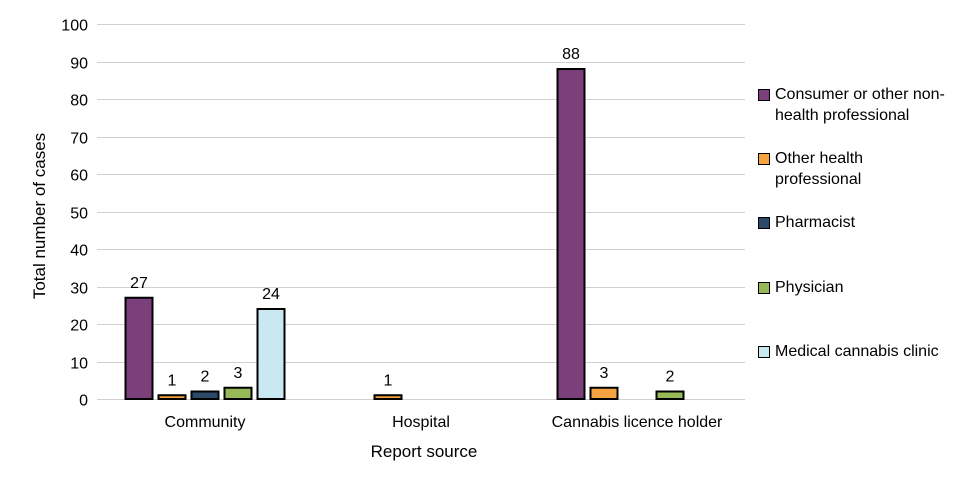 The width and height of the screenshot is (975, 502). Describe the element at coordinates (74, 26) in the screenshot. I see `y-tick-label: 100` at that location.